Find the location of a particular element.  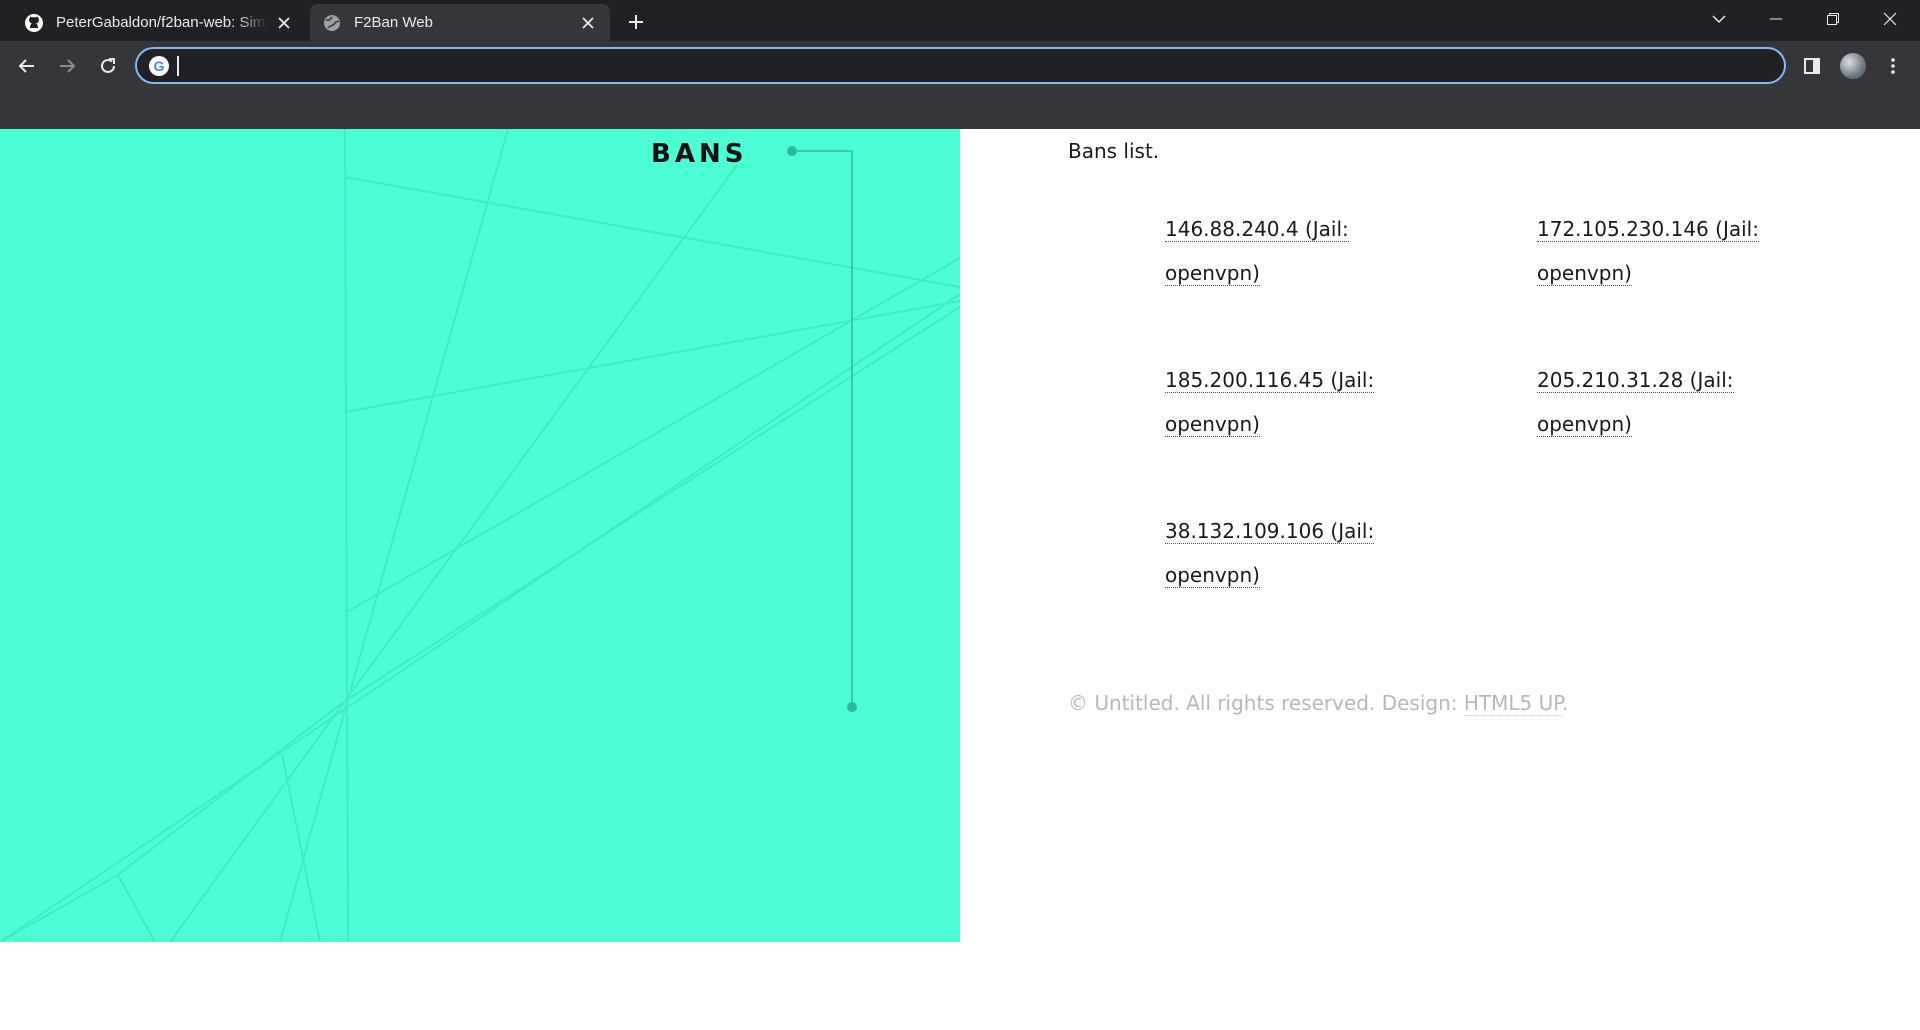

ban-ip: 38.132.109.106 is located at coordinates (1245, 531).